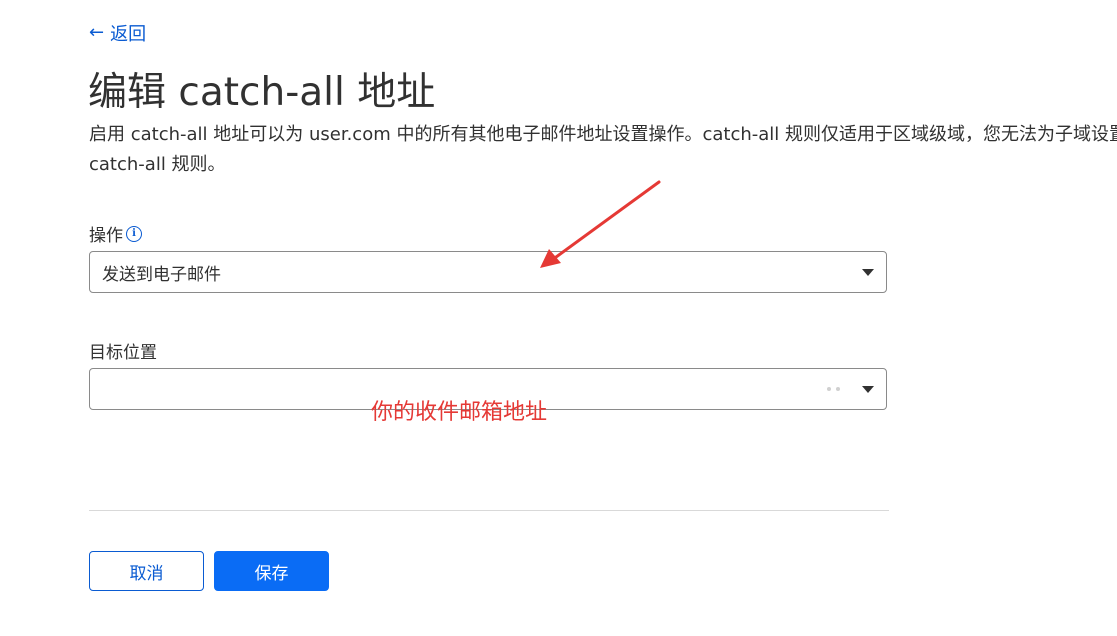  Describe the element at coordinates (262, 92) in the screenshot. I see `page-title: 编辑 catch-all 地址` at that location.